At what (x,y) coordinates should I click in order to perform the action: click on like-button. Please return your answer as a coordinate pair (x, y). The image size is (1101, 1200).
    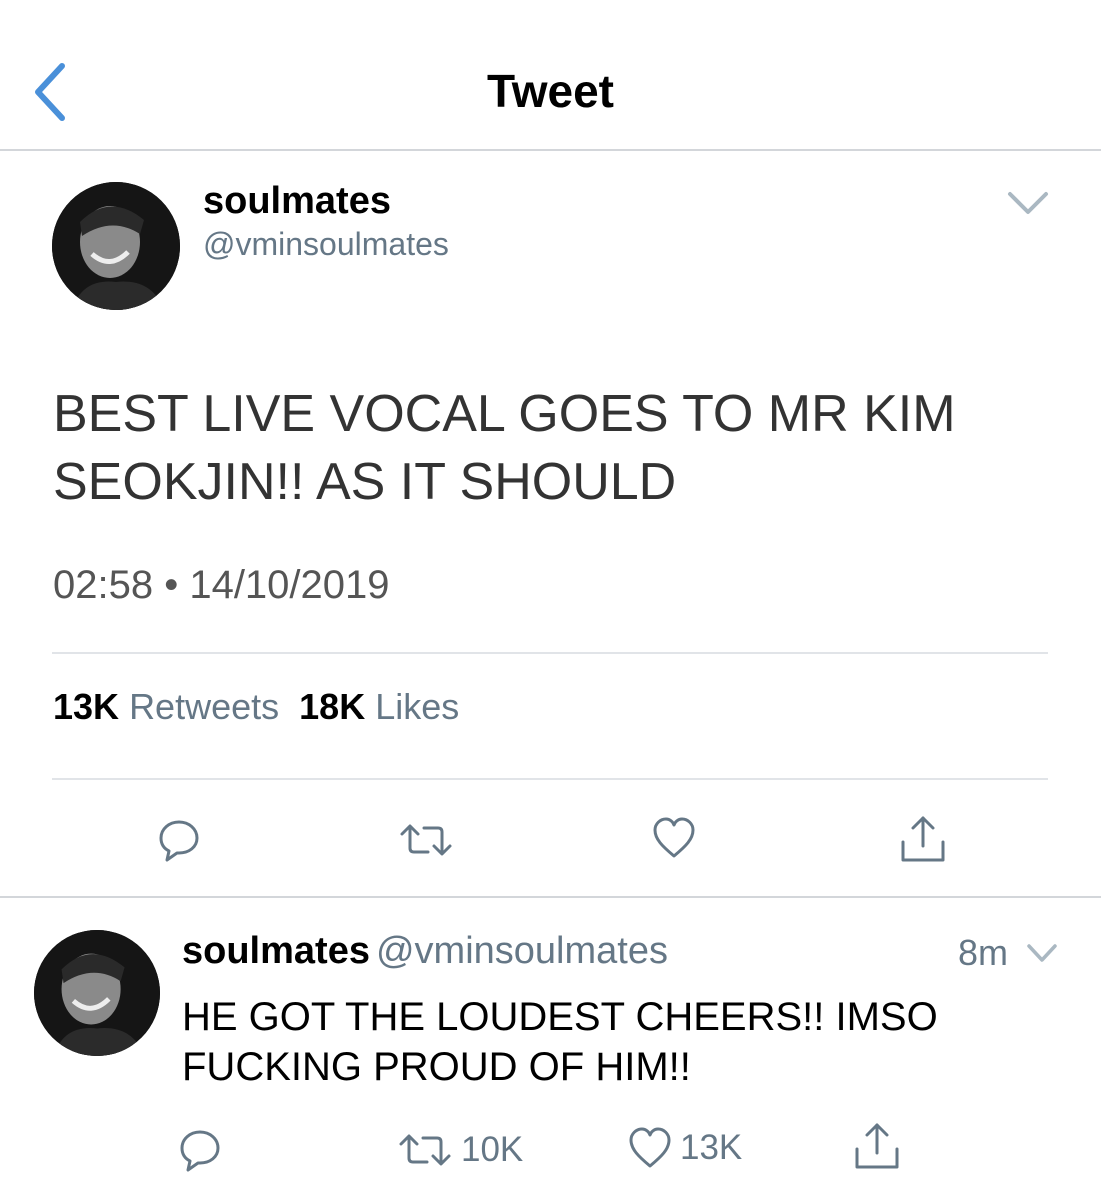
    Looking at the image, I should click on (674, 838).